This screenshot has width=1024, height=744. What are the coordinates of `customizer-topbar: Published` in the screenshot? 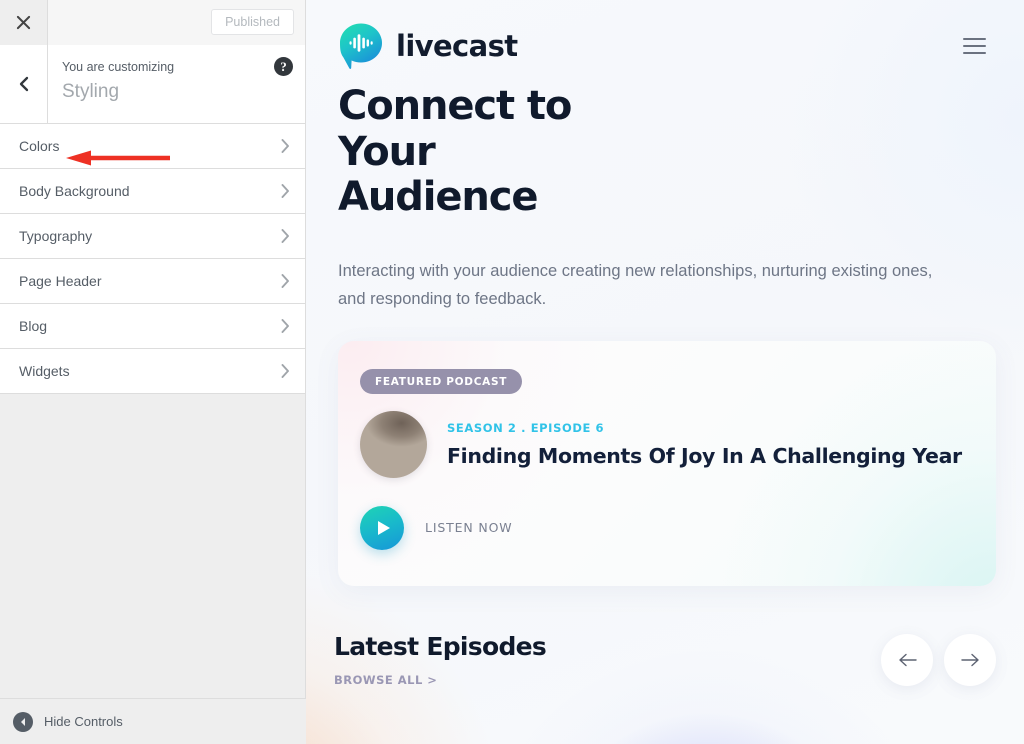 It's located at (152, 22).